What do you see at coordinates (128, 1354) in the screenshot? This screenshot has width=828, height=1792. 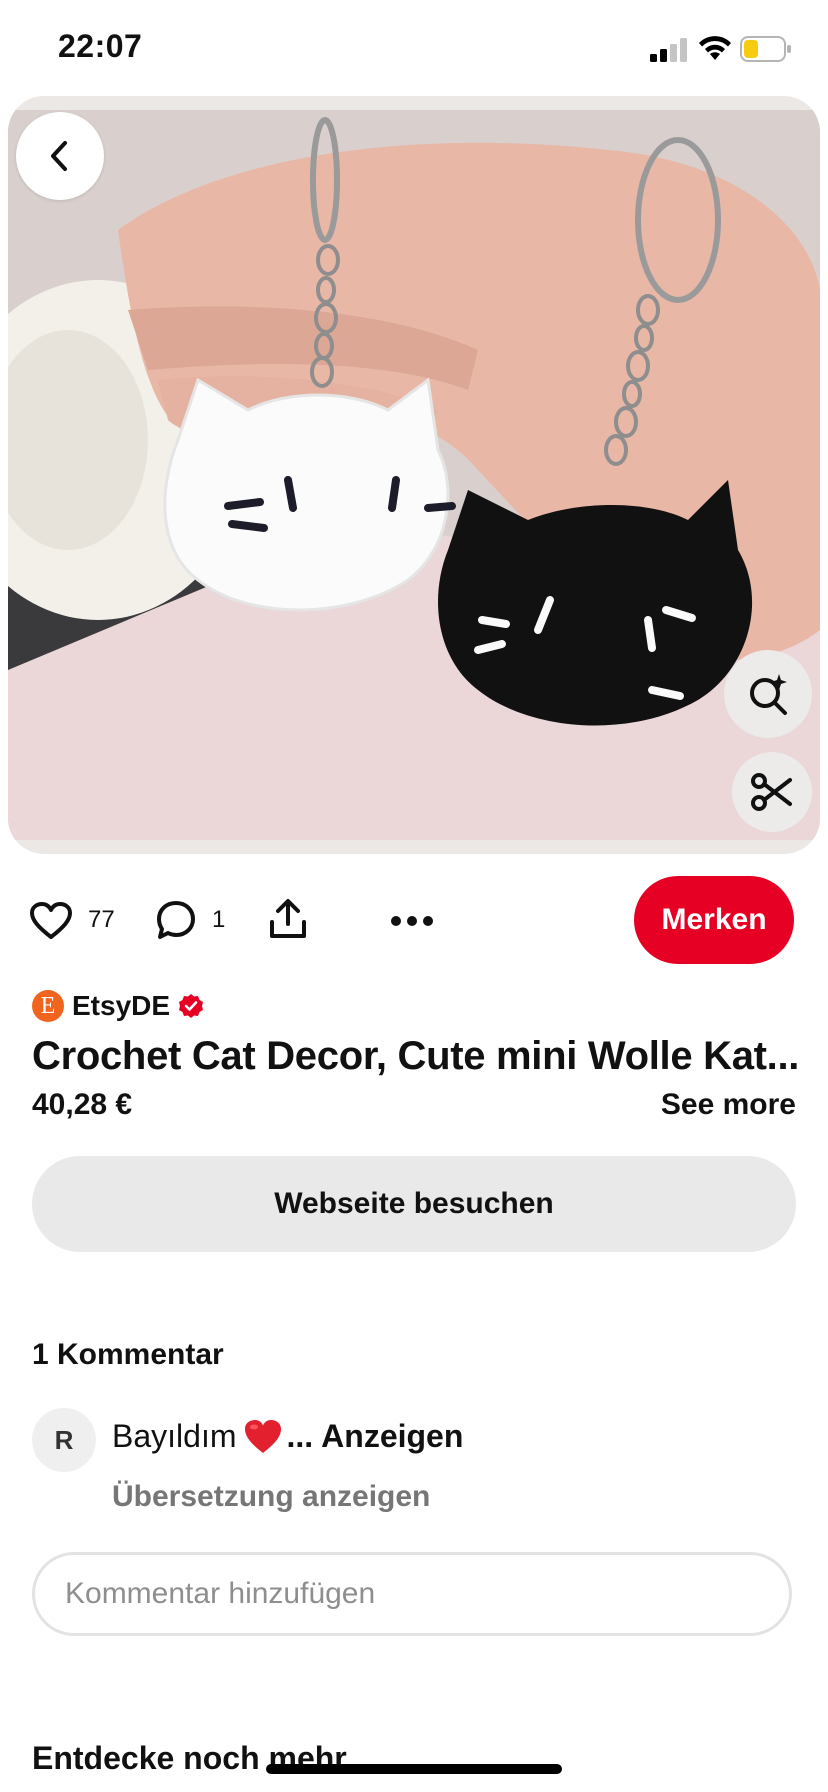 I see `comments-heading: 1 Kommentar` at bounding box center [128, 1354].